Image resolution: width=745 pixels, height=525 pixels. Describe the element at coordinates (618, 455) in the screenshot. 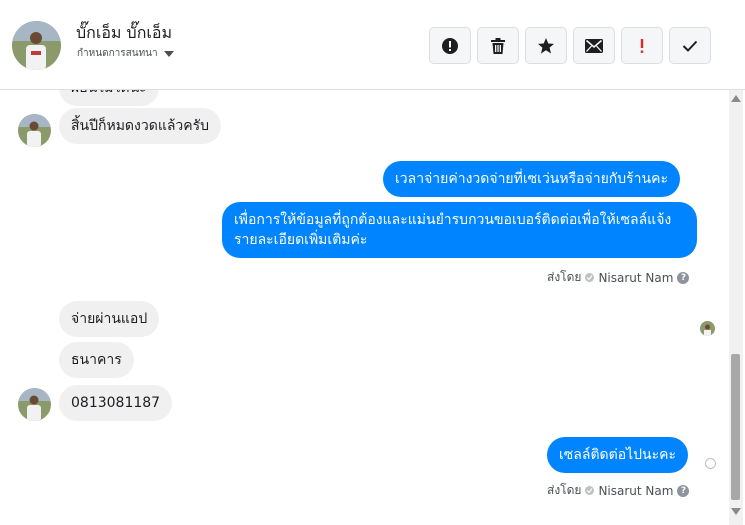

I see `outgoing-message: เซลล์ติดต่อไปนะคะ` at that location.